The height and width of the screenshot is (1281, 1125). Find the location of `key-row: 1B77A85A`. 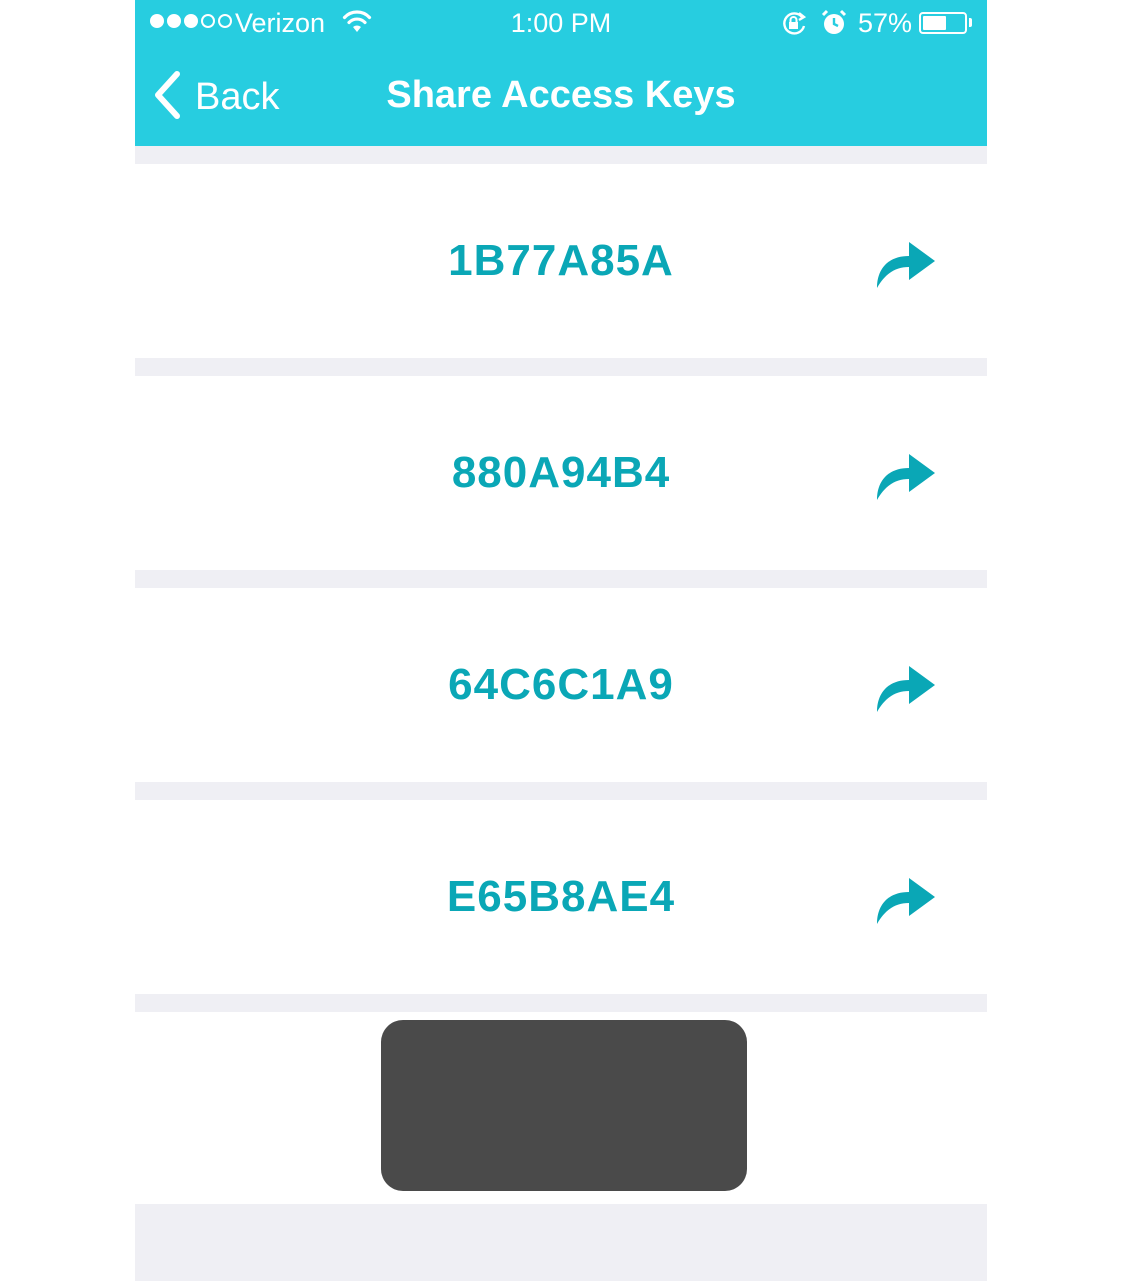

key-row: 1B77A85A is located at coordinates (561, 261).